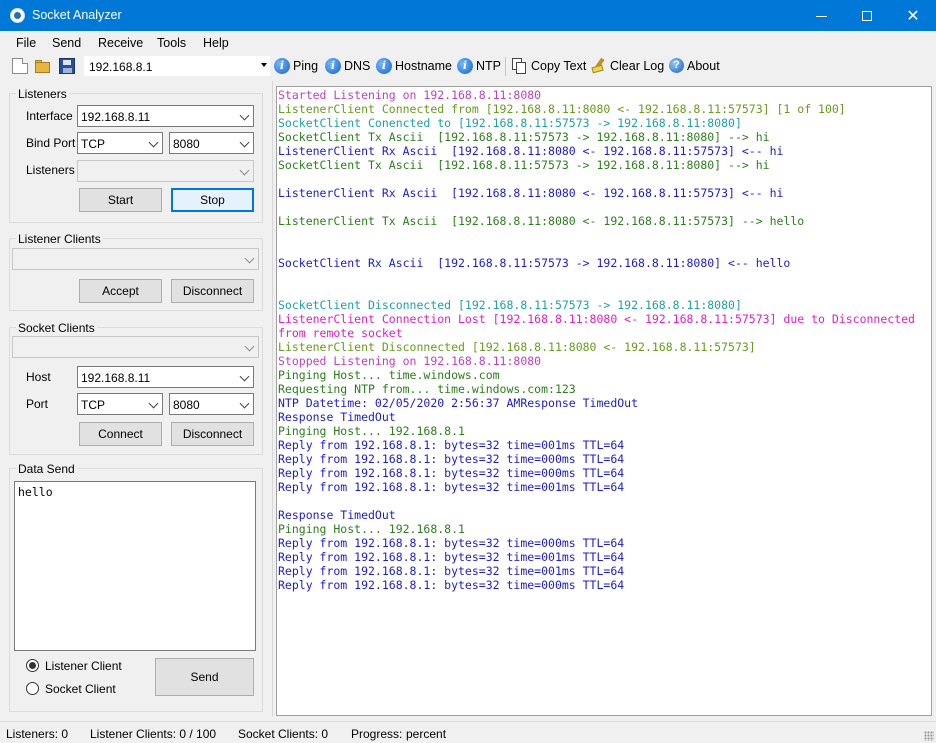 The width and height of the screenshot is (936, 743). Describe the element at coordinates (599, 65) in the screenshot. I see `broom-icon` at that location.